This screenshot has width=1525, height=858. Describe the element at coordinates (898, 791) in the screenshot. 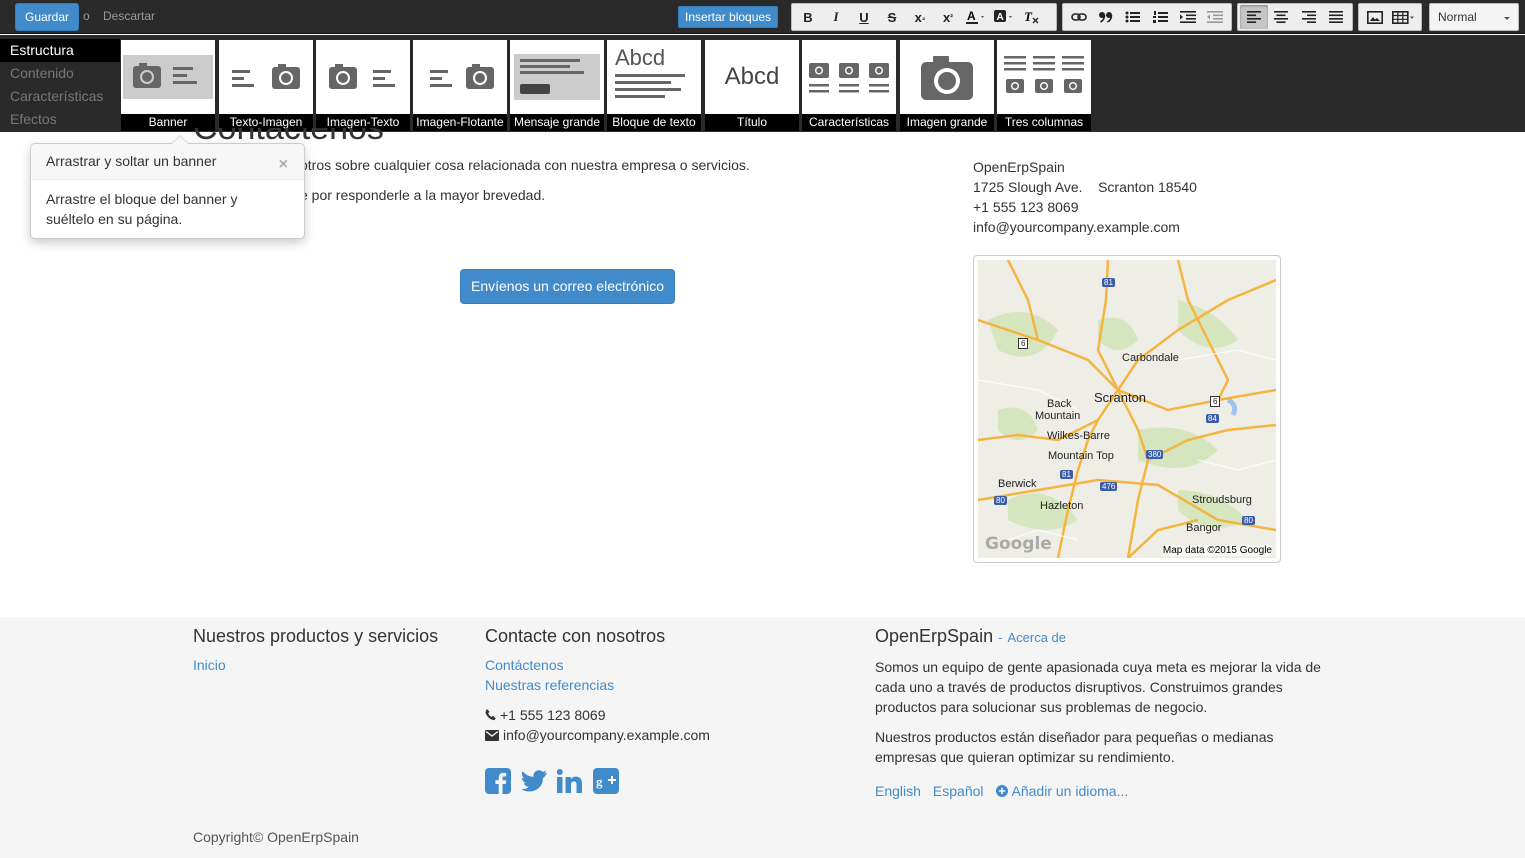

I see `lang-english: English` at that location.